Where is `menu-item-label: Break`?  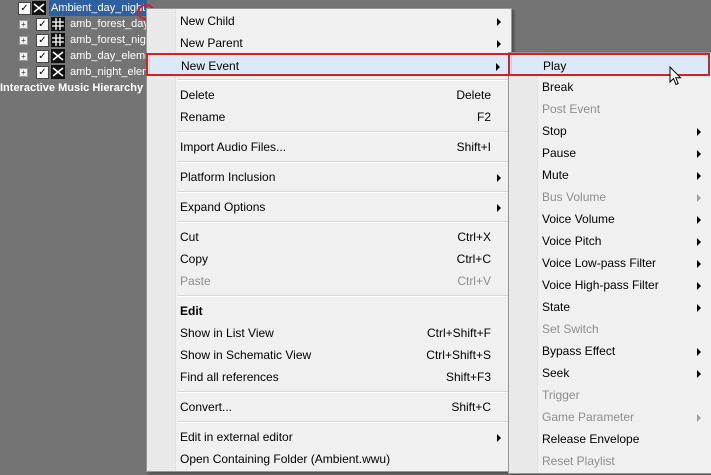
menu-item-label: Break is located at coordinates (558, 87).